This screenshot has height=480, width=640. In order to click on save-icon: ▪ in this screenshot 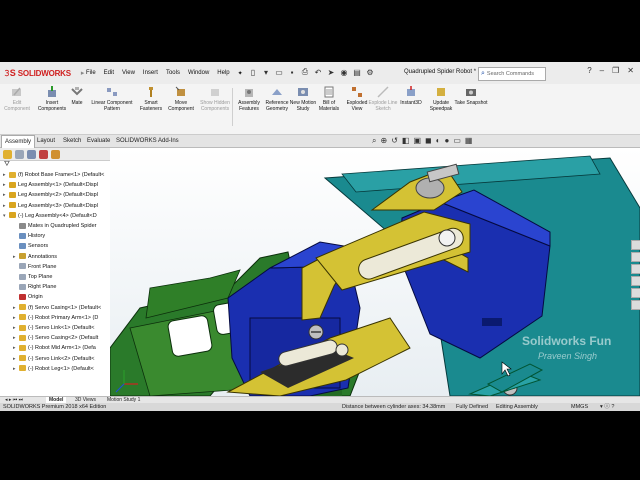, I will do `click(292, 72)`.